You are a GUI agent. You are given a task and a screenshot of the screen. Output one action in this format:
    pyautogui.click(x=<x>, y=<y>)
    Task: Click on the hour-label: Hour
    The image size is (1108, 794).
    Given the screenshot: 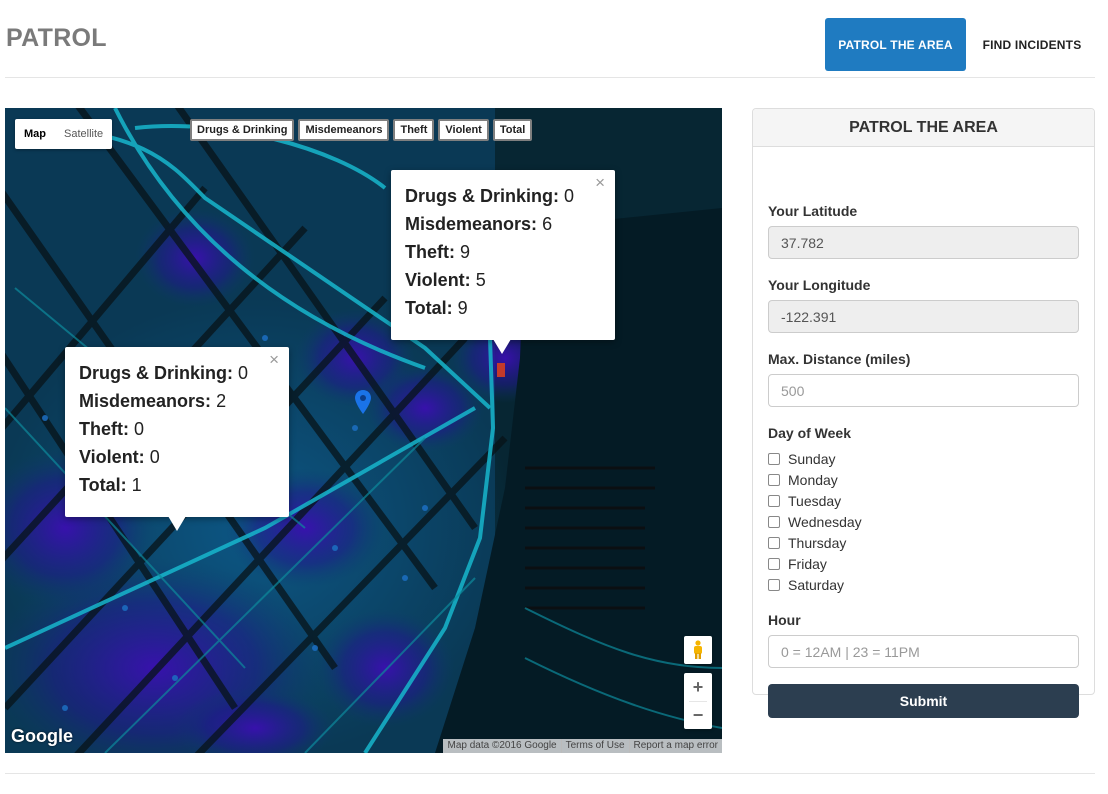 What is the action you would take?
    pyautogui.click(x=784, y=620)
    